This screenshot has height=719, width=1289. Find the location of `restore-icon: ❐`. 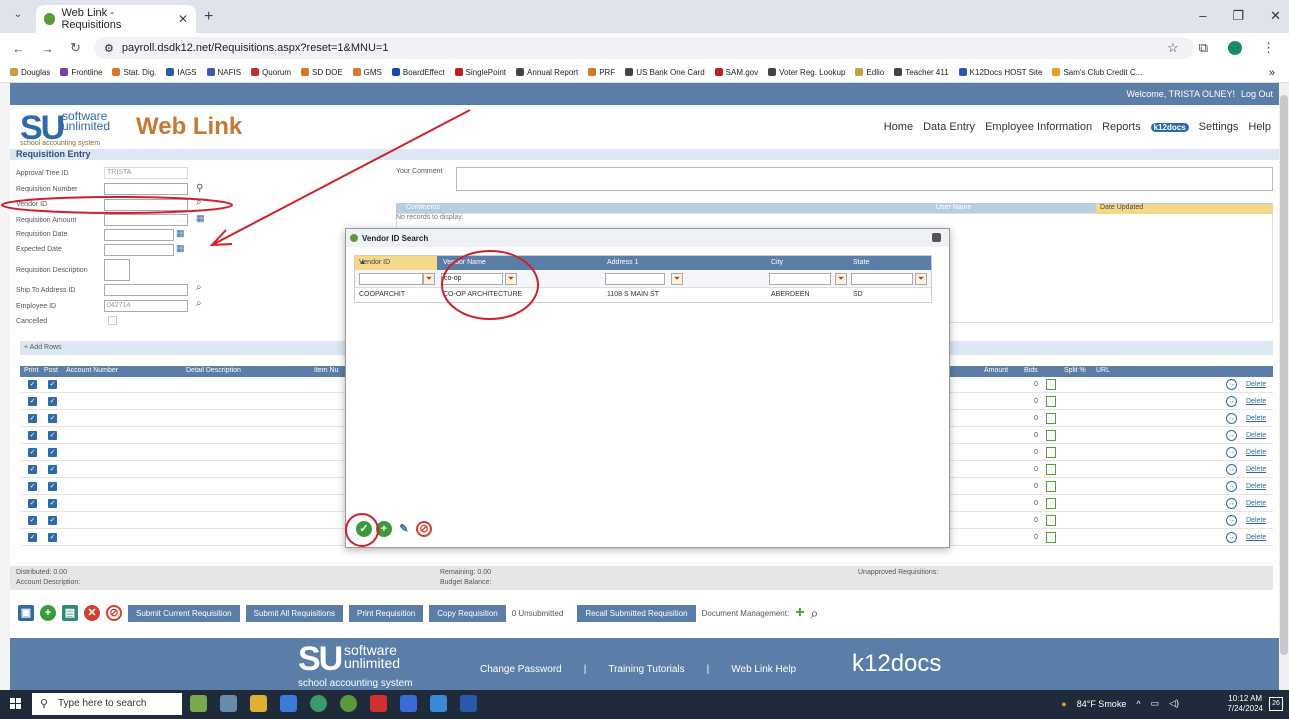

restore-icon: ❐ is located at coordinates (1238, 16).